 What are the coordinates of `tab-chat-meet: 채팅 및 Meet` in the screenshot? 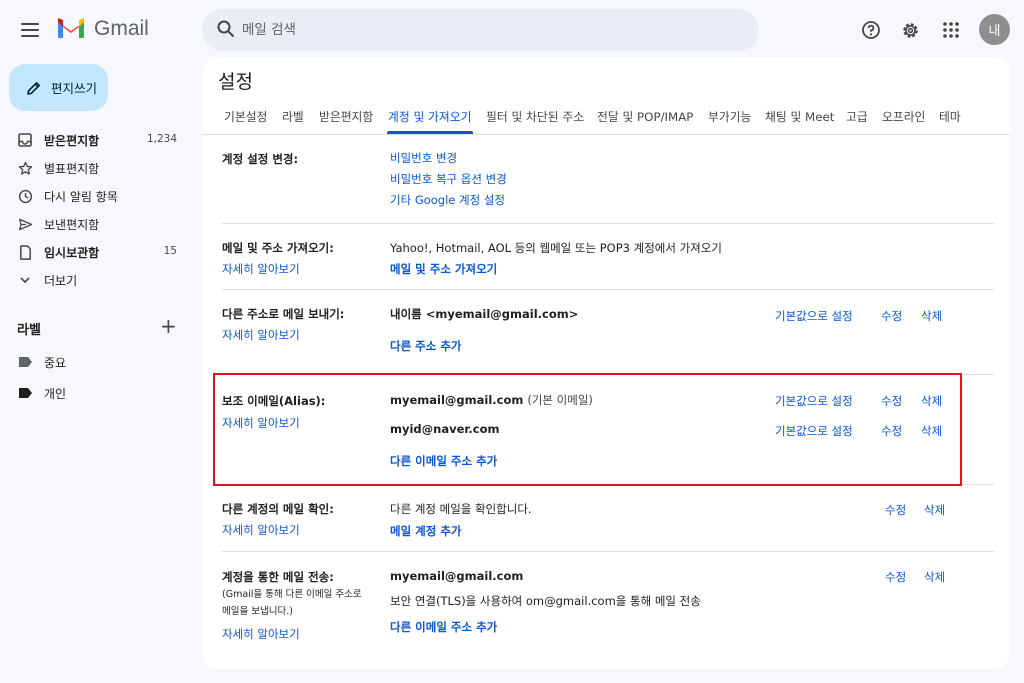 It's located at (799, 116).